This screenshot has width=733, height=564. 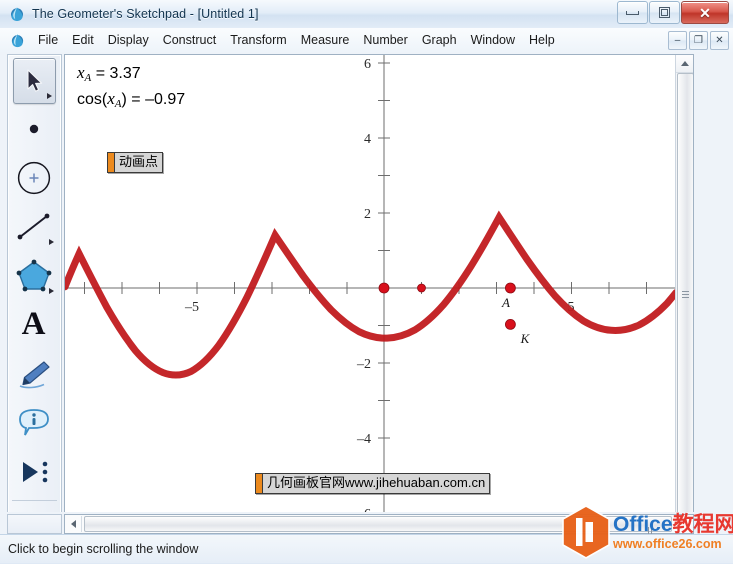 I want to click on chevron-up-icon, so click(x=684, y=63).